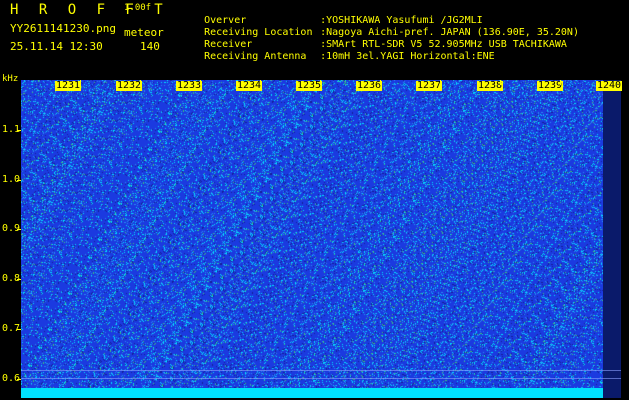  I want to click on x-time-label: 1234, so click(249, 85).